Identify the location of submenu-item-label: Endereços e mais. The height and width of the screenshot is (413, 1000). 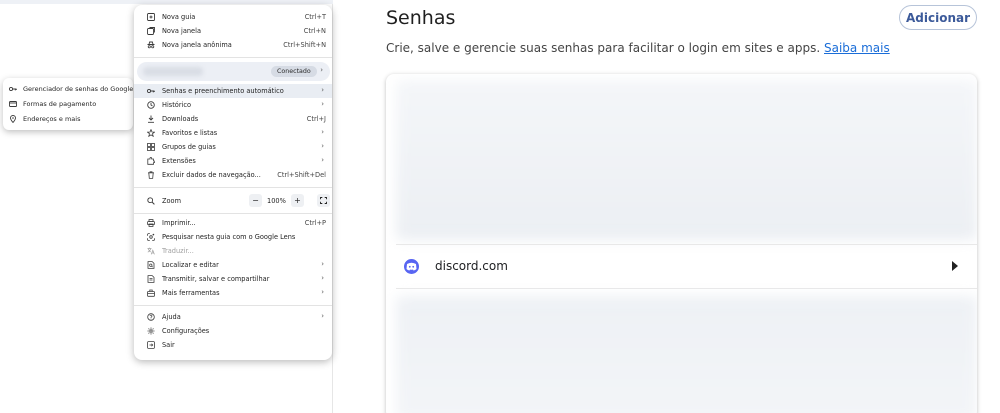
(52, 119).